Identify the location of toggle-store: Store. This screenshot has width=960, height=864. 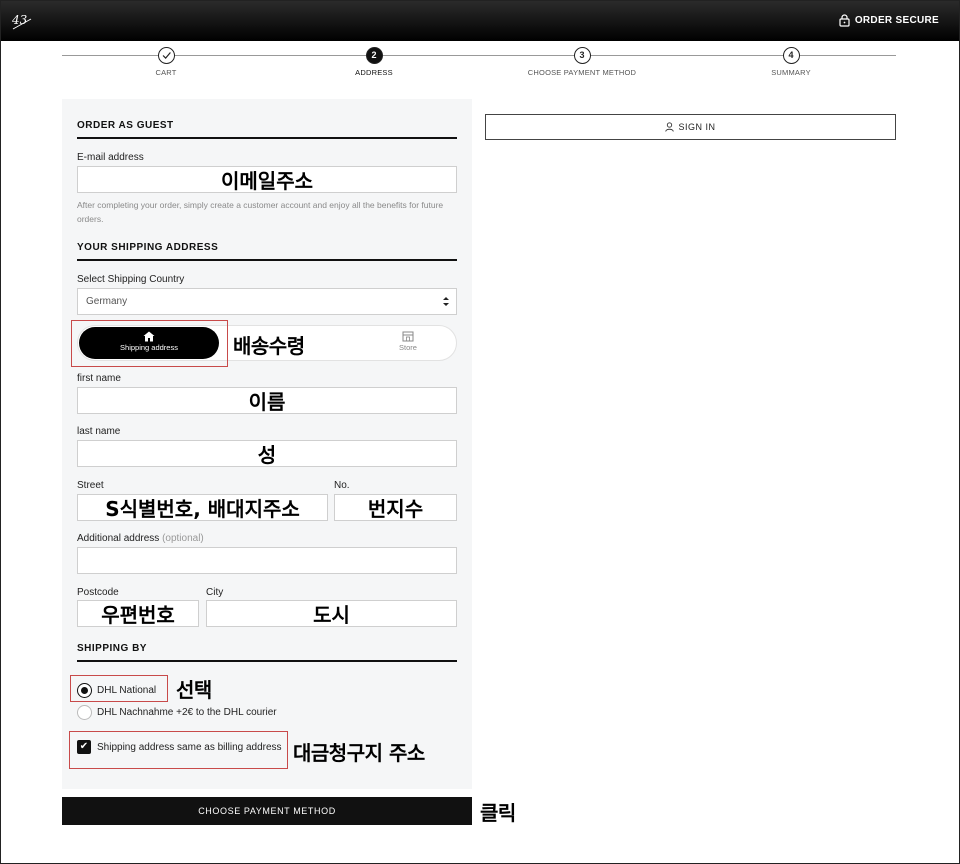
(408, 343).